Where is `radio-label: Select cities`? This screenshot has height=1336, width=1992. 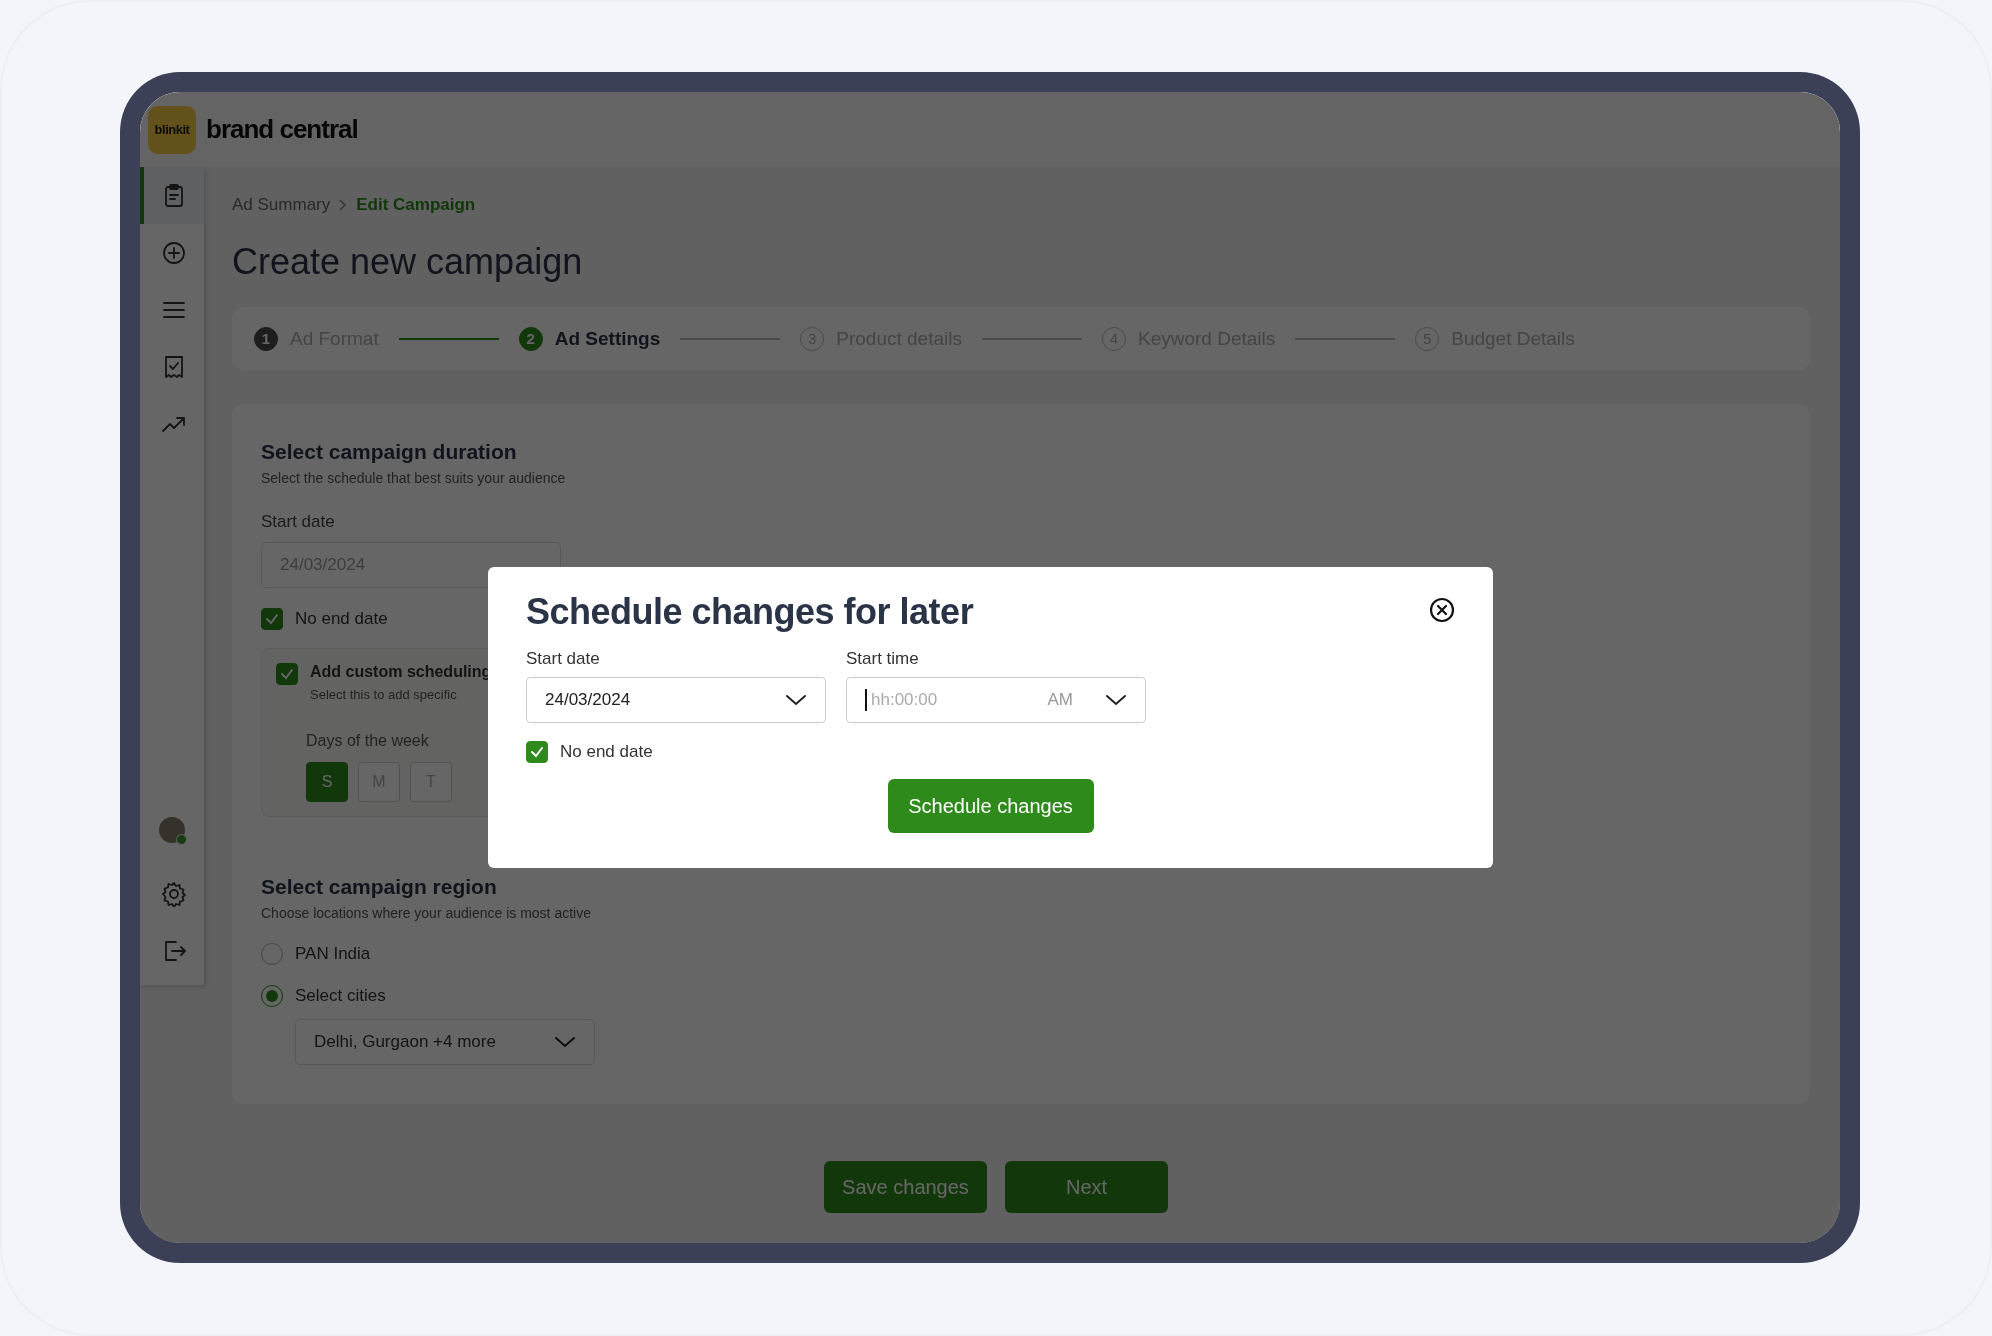 radio-label: Select cities is located at coordinates (340, 996).